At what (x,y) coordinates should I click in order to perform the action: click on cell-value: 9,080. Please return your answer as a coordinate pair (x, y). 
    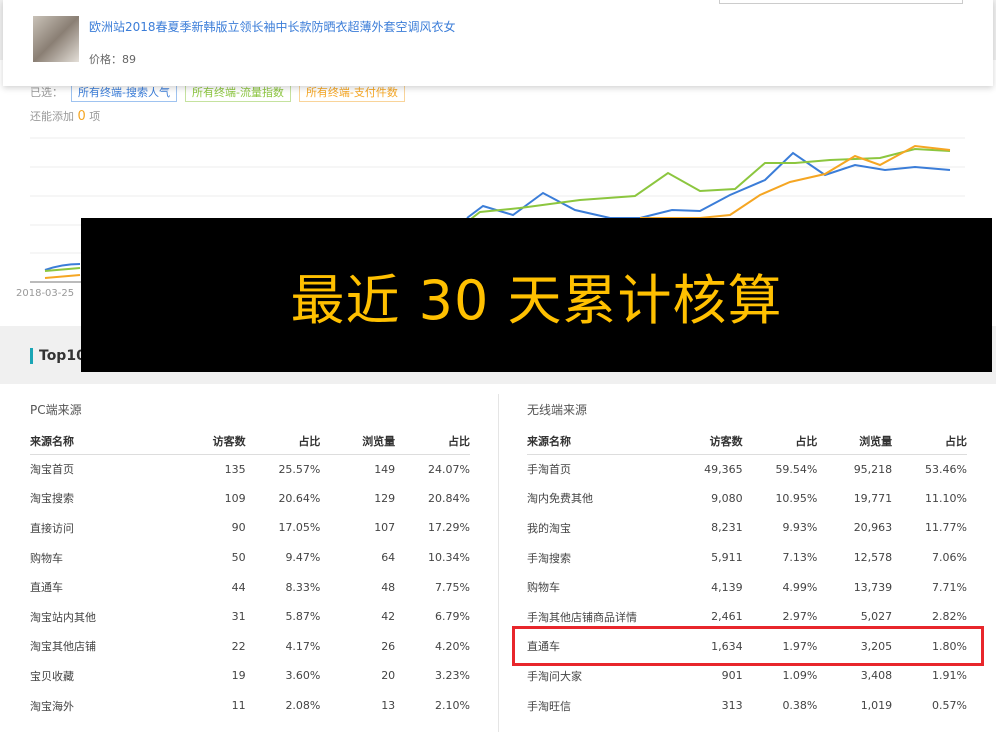
    Looking at the image, I should click on (727, 498).